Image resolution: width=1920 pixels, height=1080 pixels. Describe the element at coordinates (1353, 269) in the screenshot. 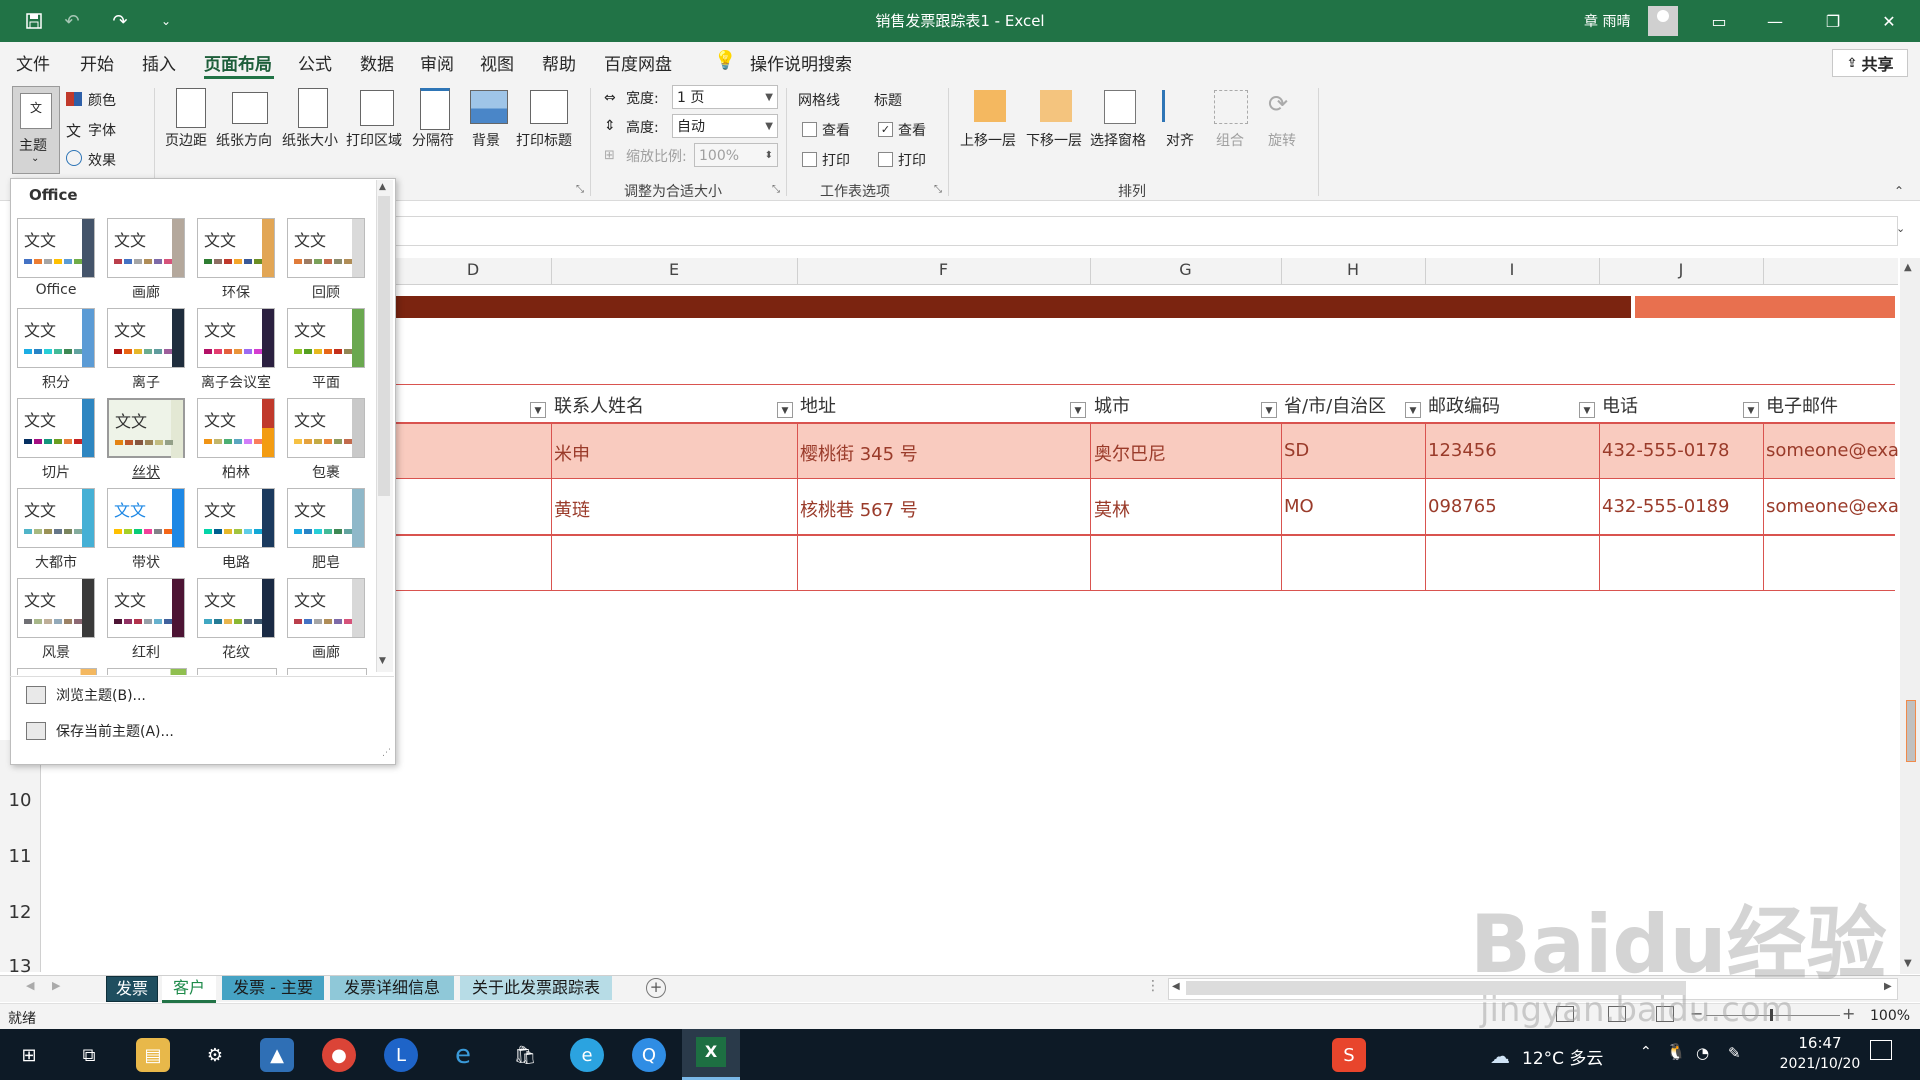

I see `column-header-h: H` at that location.